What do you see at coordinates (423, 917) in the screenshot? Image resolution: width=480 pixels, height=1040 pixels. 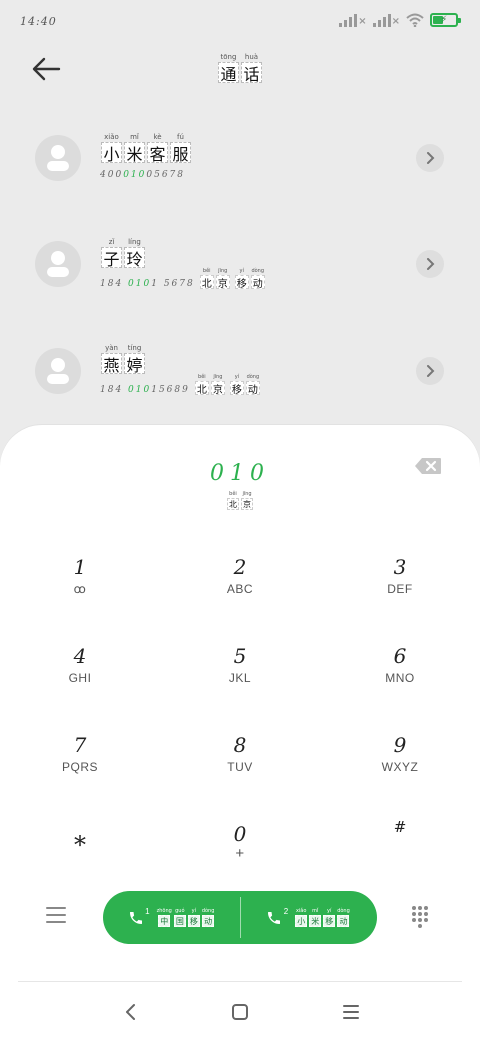 I see `keypad-toggle-button` at bounding box center [423, 917].